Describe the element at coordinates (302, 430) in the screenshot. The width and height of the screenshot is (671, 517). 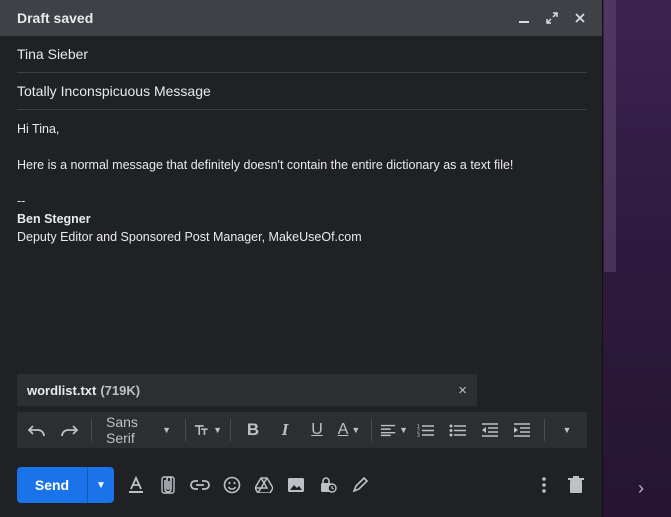
I see `formatting-toolbar: Sans Serif ▼ ▼ B I U A ▼ ▼ 123 ▼` at that location.